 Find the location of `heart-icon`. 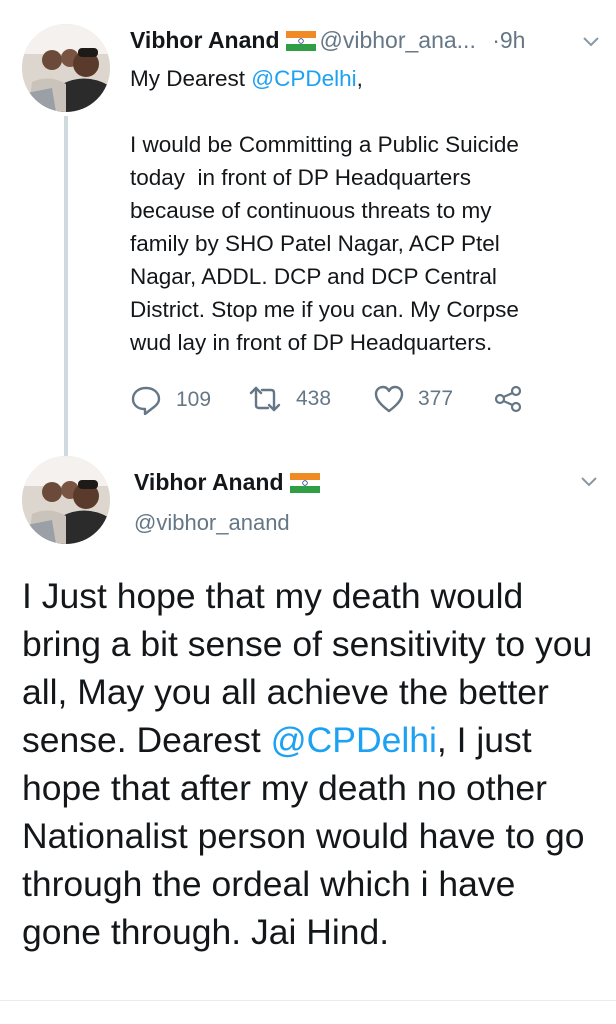

heart-icon is located at coordinates (389, 399).